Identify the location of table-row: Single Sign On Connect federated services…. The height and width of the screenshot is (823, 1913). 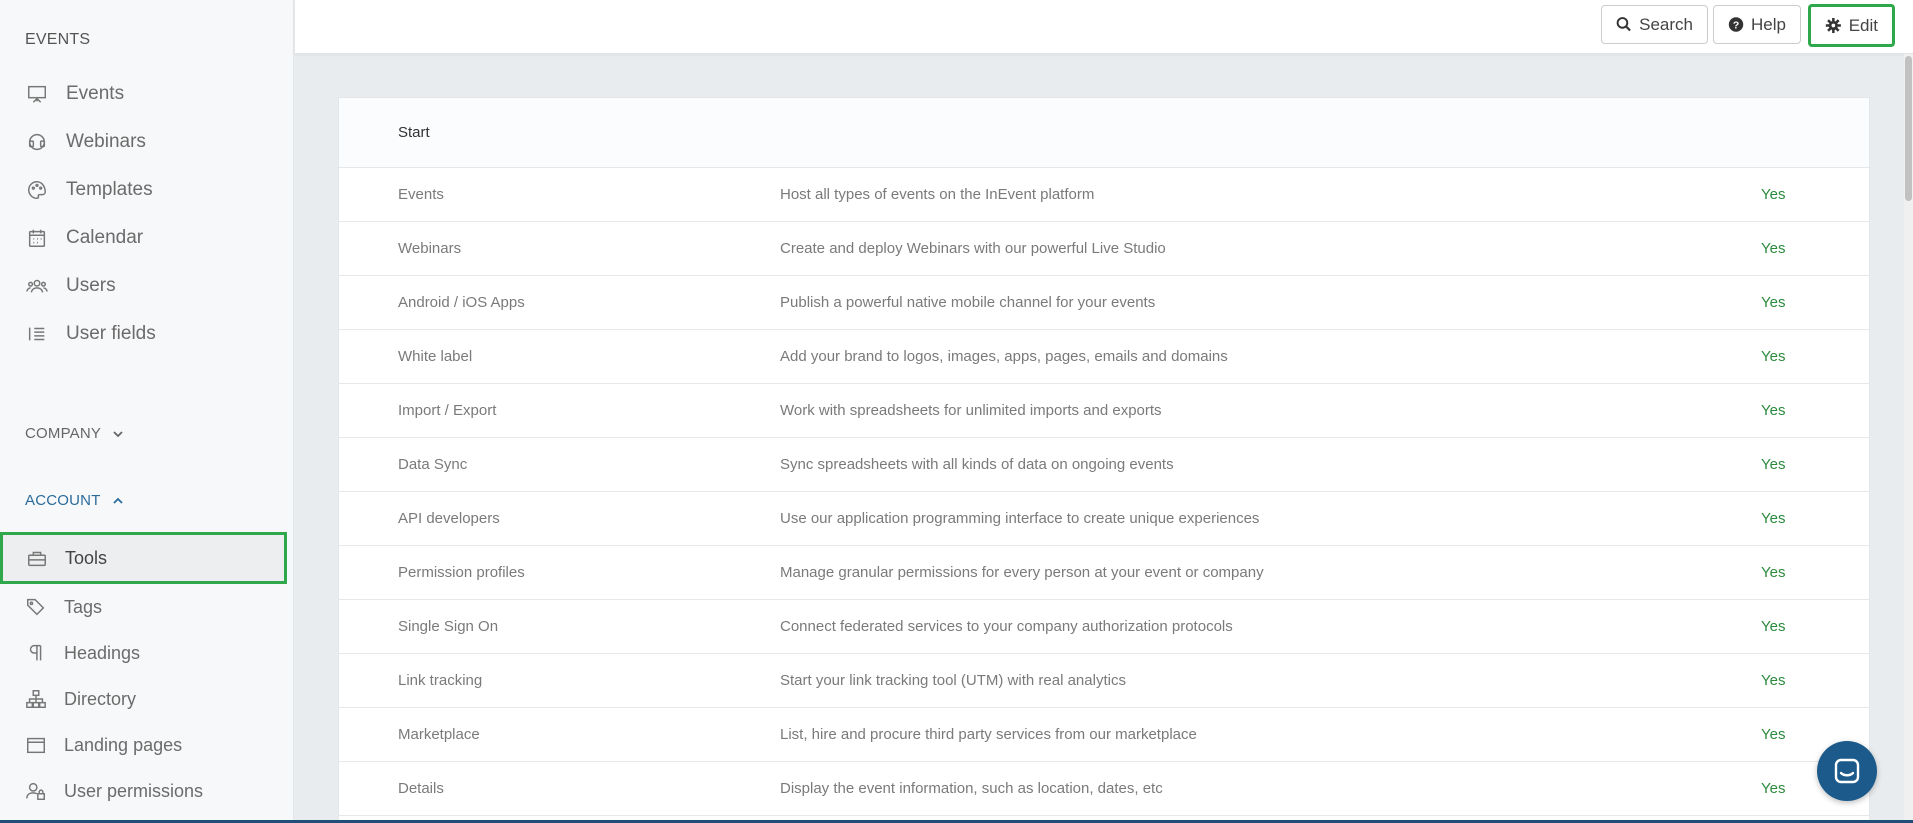
(1104, 627).